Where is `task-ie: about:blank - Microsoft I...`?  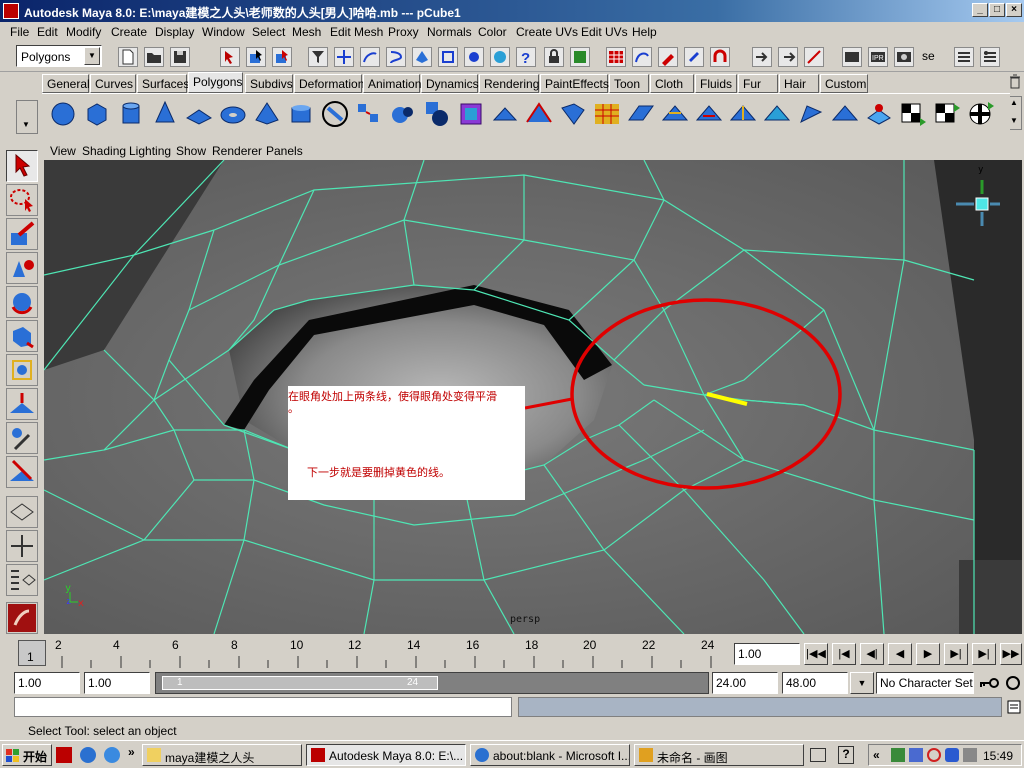
task-ie: about:blank - Microsoft I... is located at coordinates (550, 755).